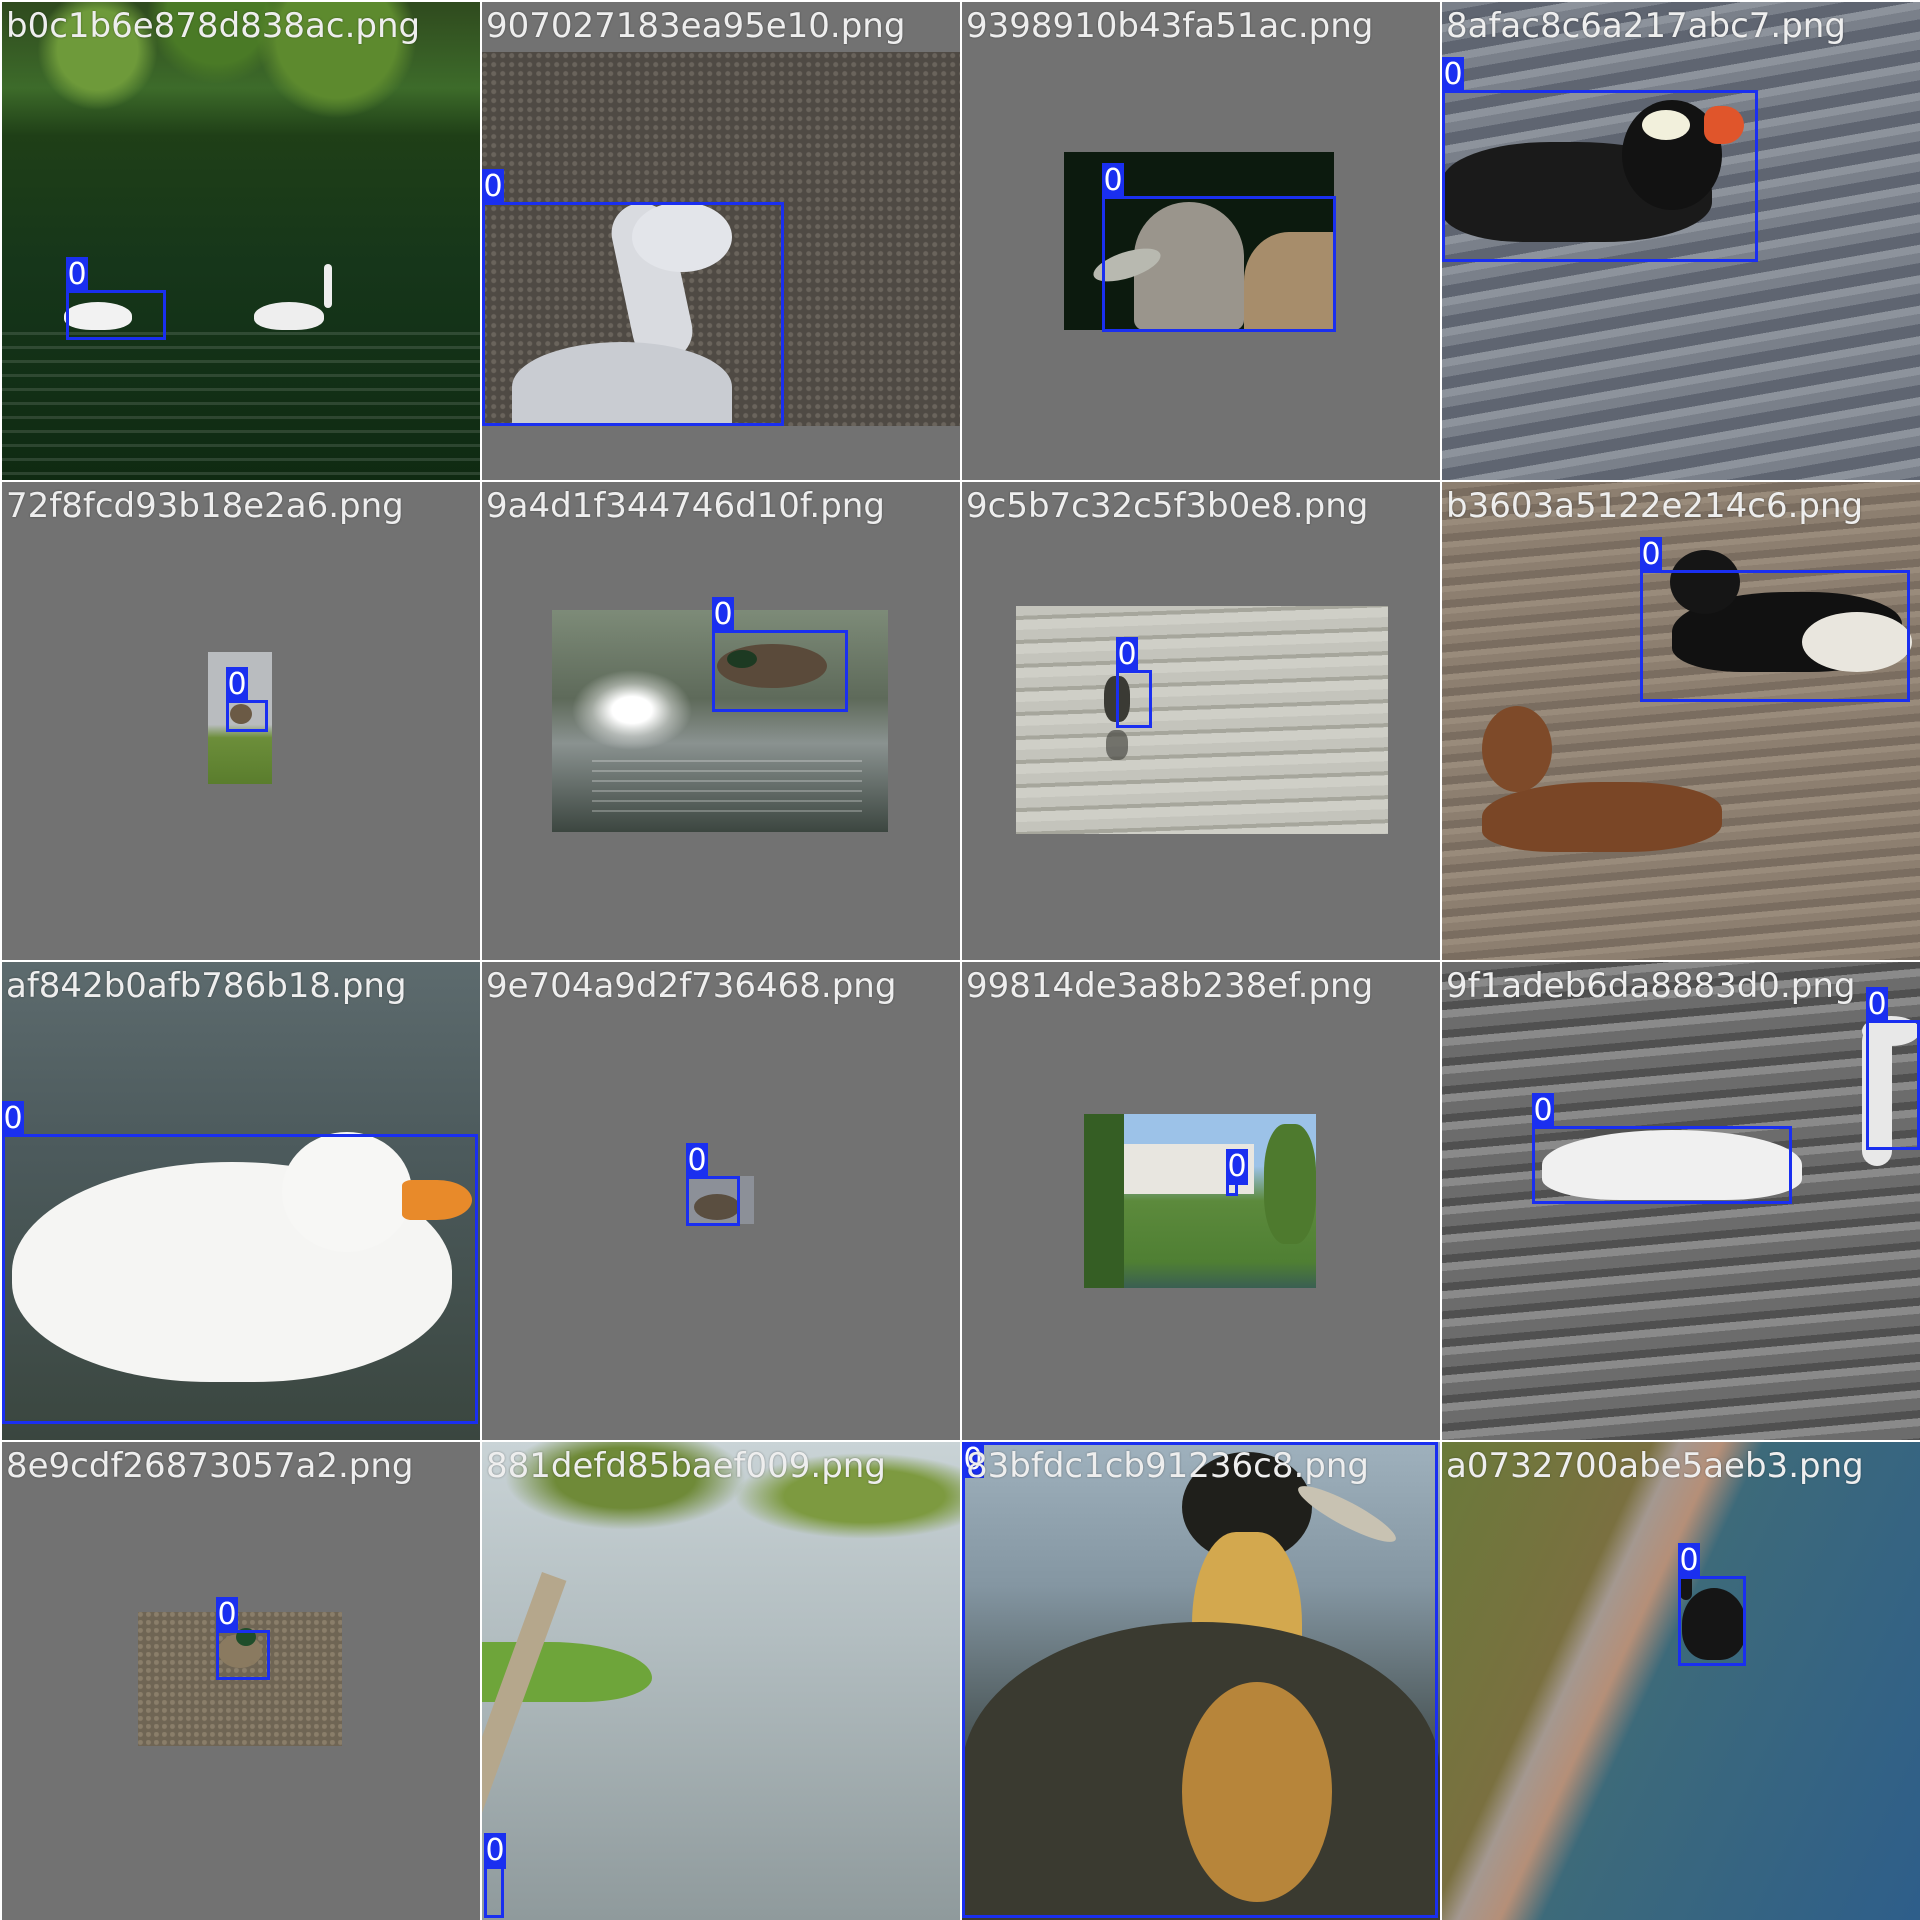 This screenshot has height=1920, width=1920. I want to click on tile: 0 a0732700abe5aeb3.png, so click(1681, 1681).